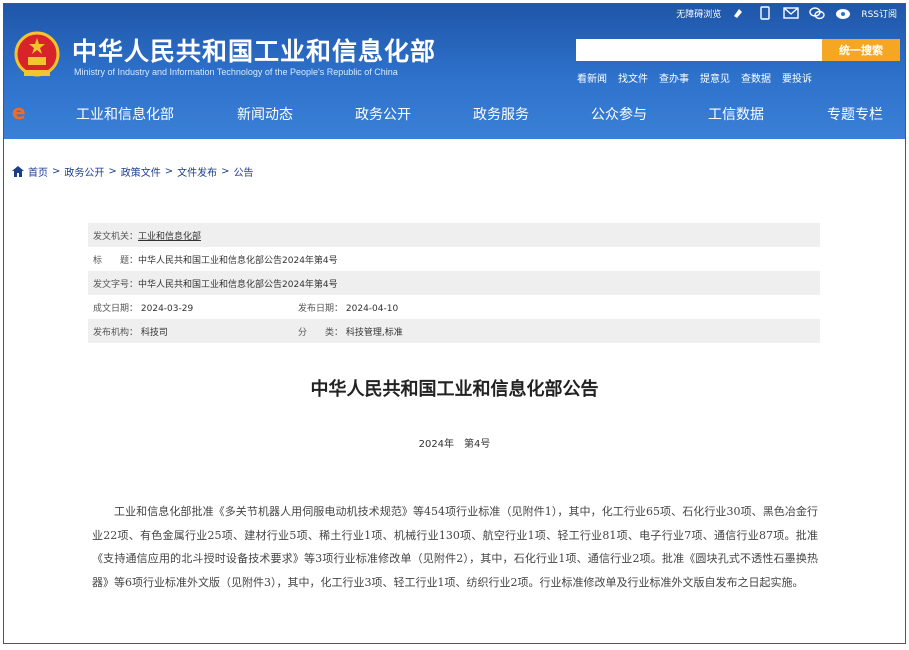  What do you see at coordinates (265, 114) in the screenshot?
I see `nav-item-news: 新闻动态` at bounding box center [265, 114].